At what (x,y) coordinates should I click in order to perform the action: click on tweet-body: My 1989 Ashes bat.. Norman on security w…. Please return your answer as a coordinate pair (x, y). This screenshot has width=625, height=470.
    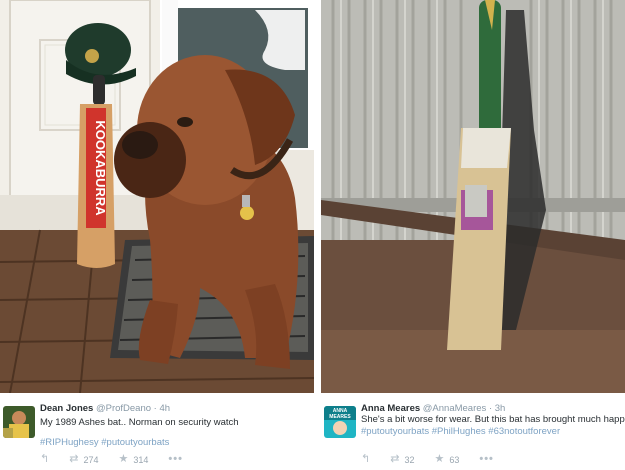
    Looking at the image, I should click on (139, 422).